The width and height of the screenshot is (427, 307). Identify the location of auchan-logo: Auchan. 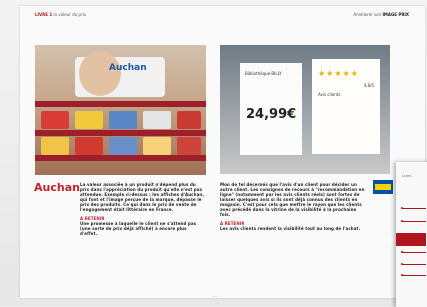
(57, 187).